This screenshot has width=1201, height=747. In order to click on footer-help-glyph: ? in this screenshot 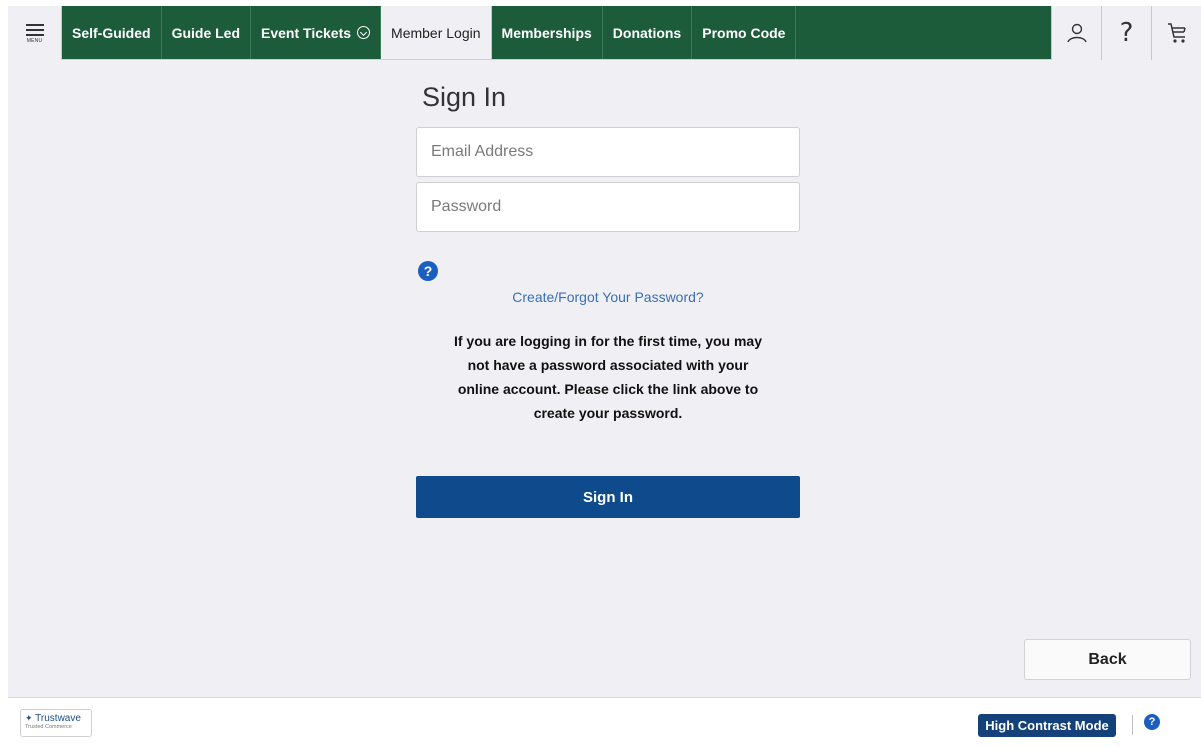, I will do `click(1152, 722)`.